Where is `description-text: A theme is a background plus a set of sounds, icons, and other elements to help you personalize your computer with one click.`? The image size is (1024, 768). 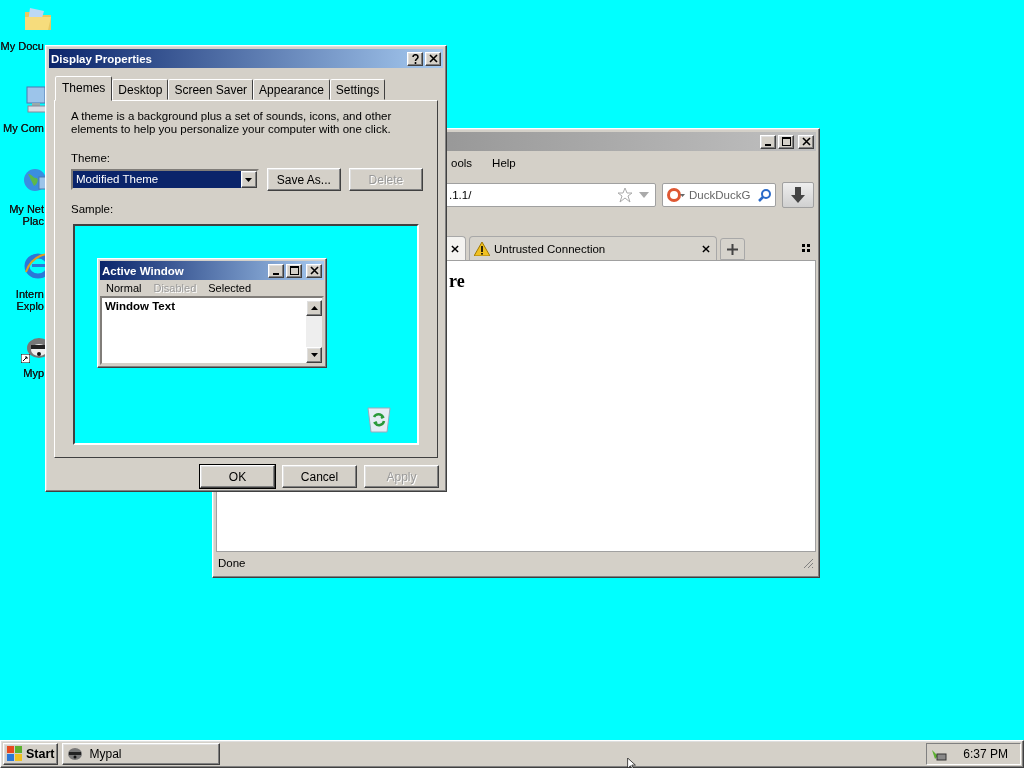 description-text: A theme is a background plus a set of sounds, icons, and other elements to help you personalize your computer with one click. is located at coordinates (232, 123).